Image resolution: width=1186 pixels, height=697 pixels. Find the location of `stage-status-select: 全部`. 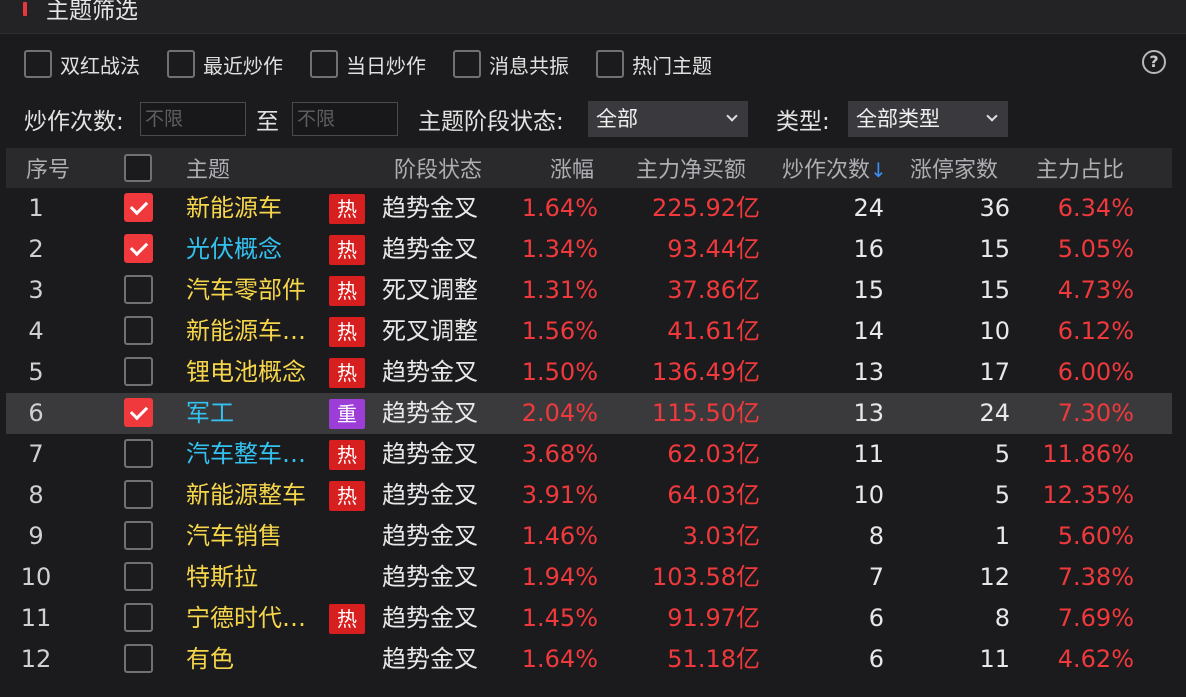

stage-status-select: 全部 is located at coordinates (668, 119).